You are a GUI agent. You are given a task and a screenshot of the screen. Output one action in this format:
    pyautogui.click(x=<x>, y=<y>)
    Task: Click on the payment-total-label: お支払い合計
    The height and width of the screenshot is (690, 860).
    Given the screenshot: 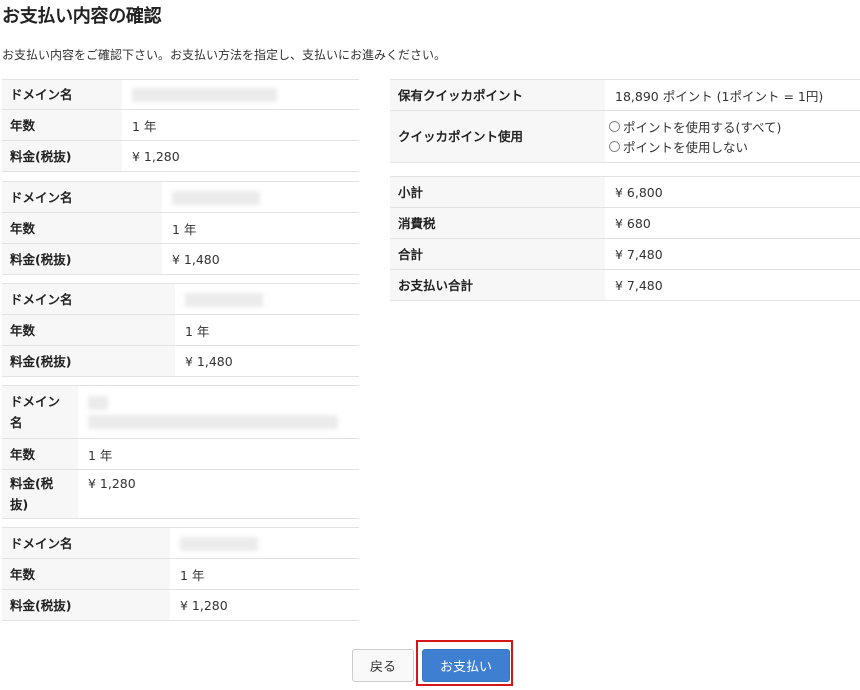 What is the action you would take?
    pyautogui.click(x=497, y=285)
    